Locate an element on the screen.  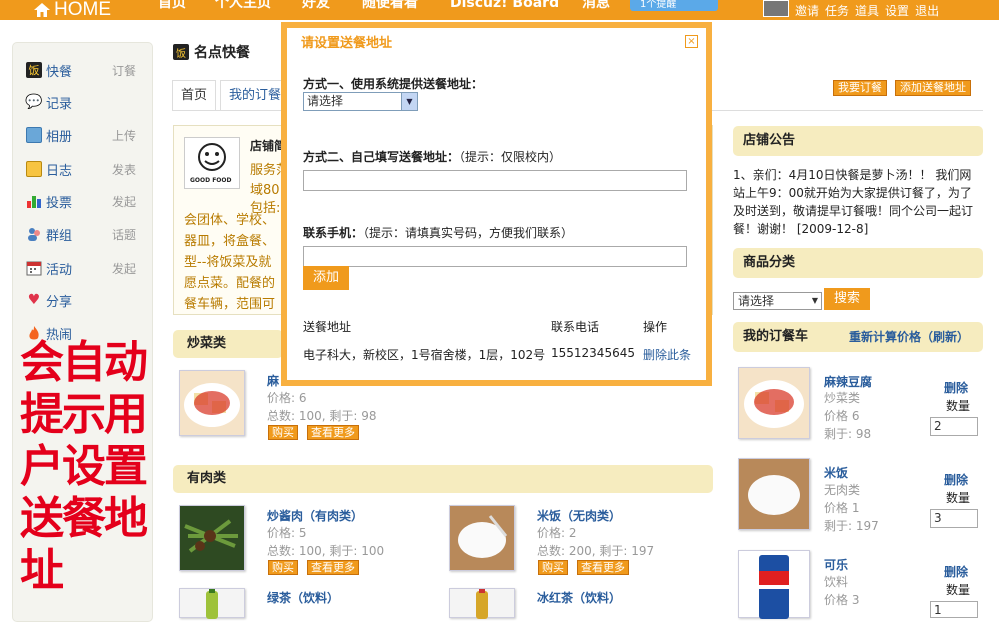
rice-bowl-icon is located at coordinates (774, 494).